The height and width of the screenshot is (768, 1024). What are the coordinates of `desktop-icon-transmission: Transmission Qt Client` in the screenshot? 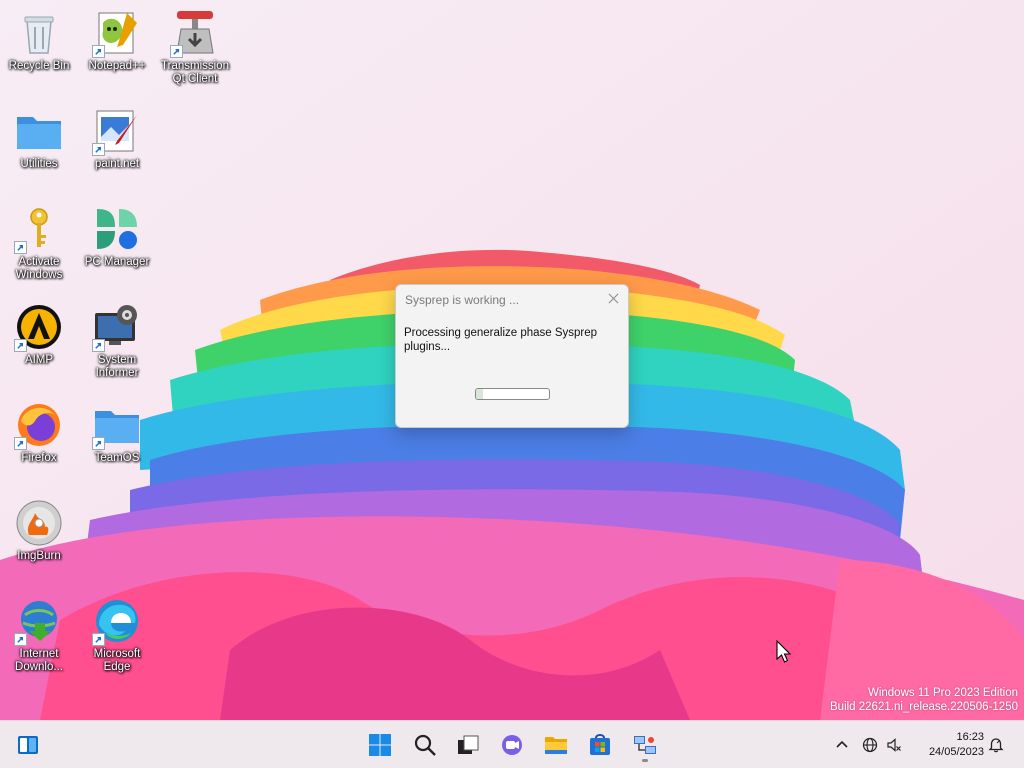 It's located at (195, 53).